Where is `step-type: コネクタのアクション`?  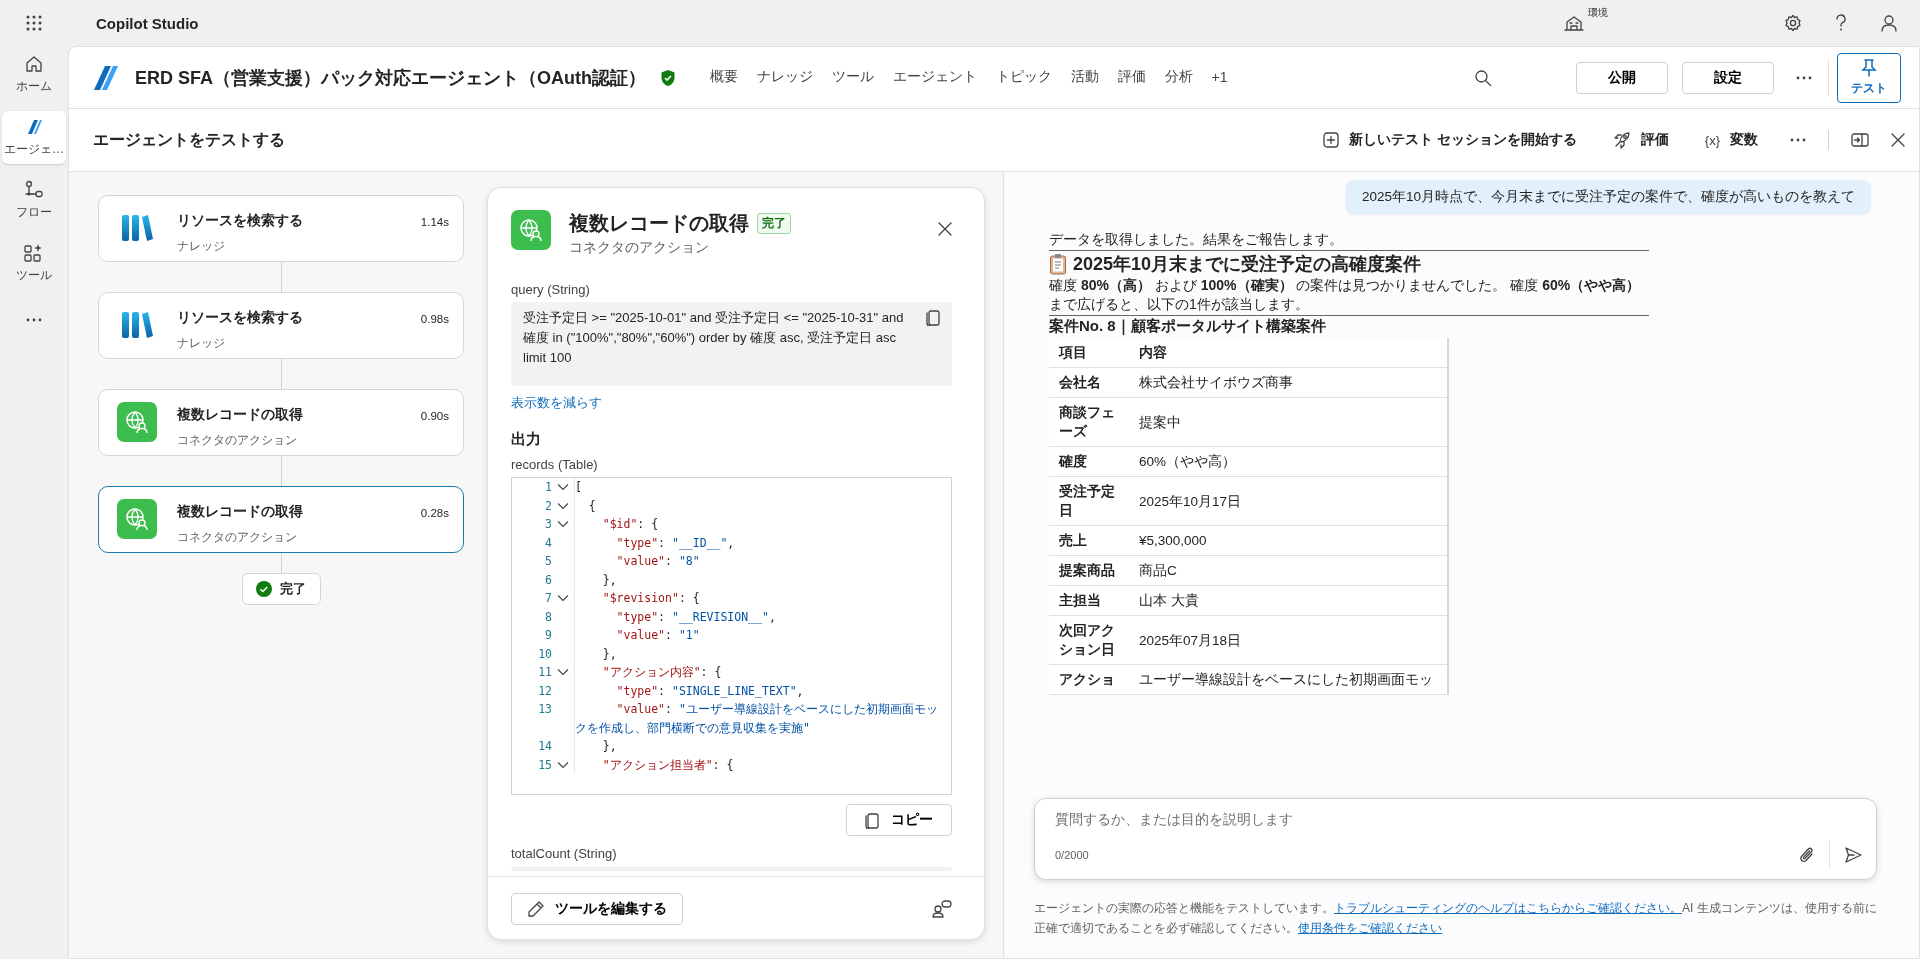 step-type: コネクタのアクション is located at coordinates (237, 440).